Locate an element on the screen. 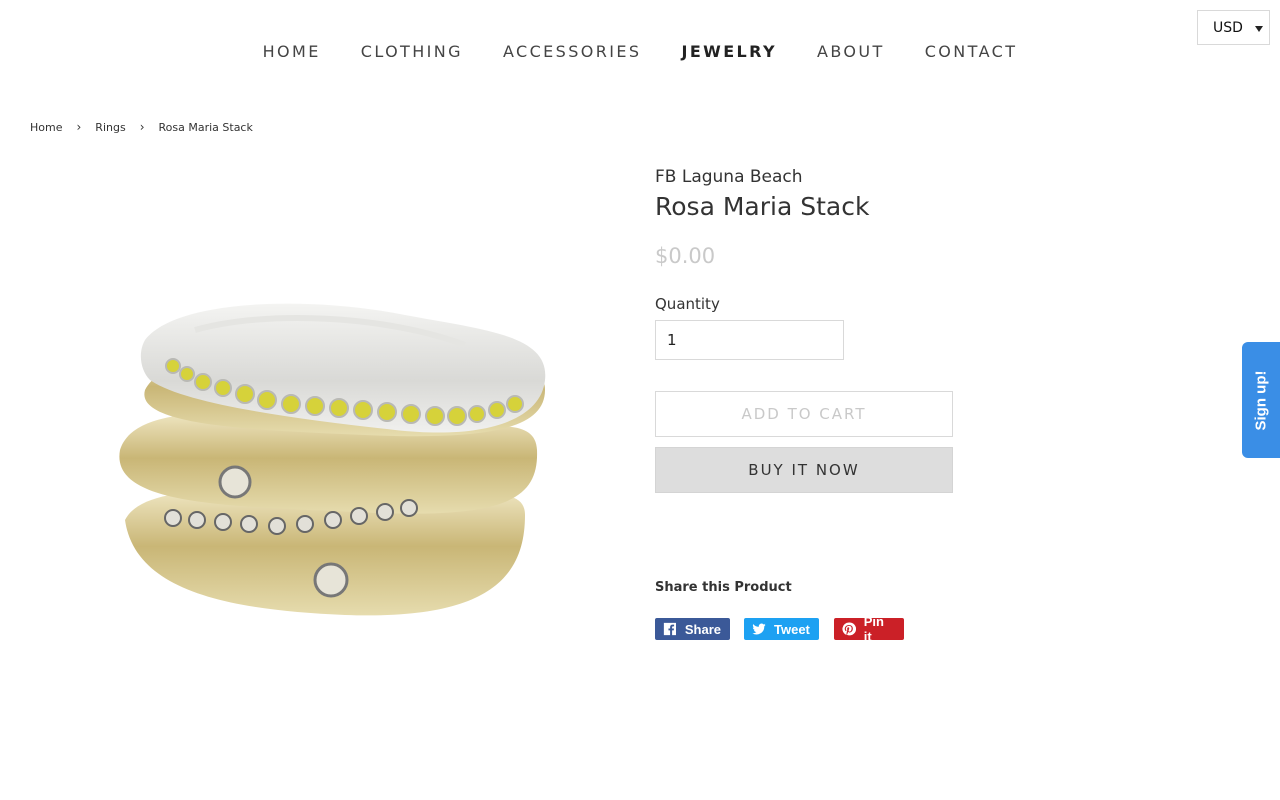  product-price: $0.00 is located at coordinates (685, 256).